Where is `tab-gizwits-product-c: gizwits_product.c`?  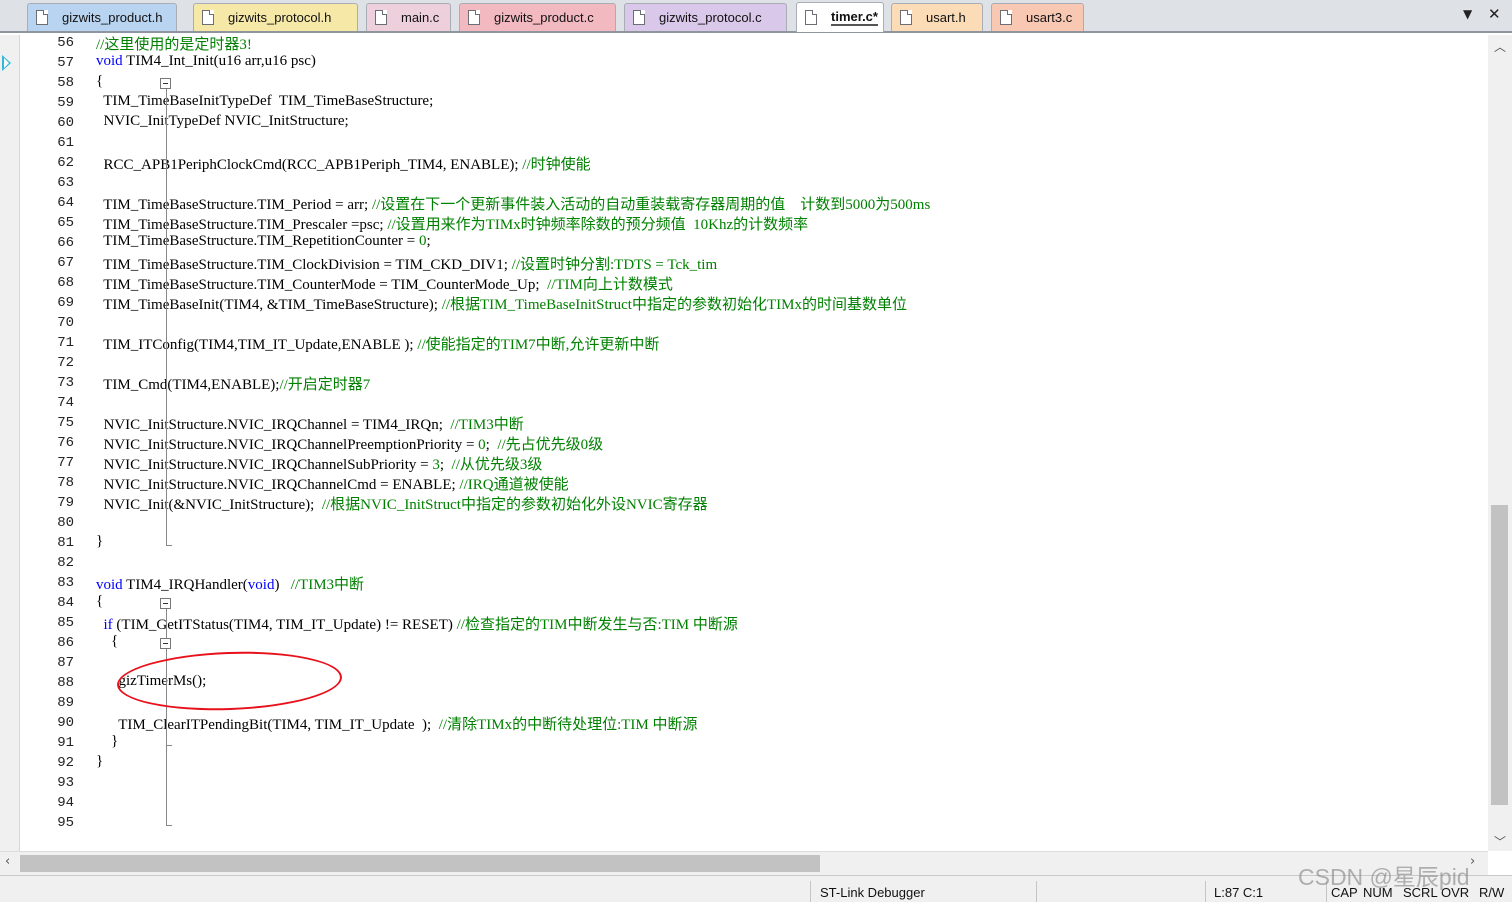 tab-gizwits-product-c: gizwits_product.c is located at coordinates (537, 17).